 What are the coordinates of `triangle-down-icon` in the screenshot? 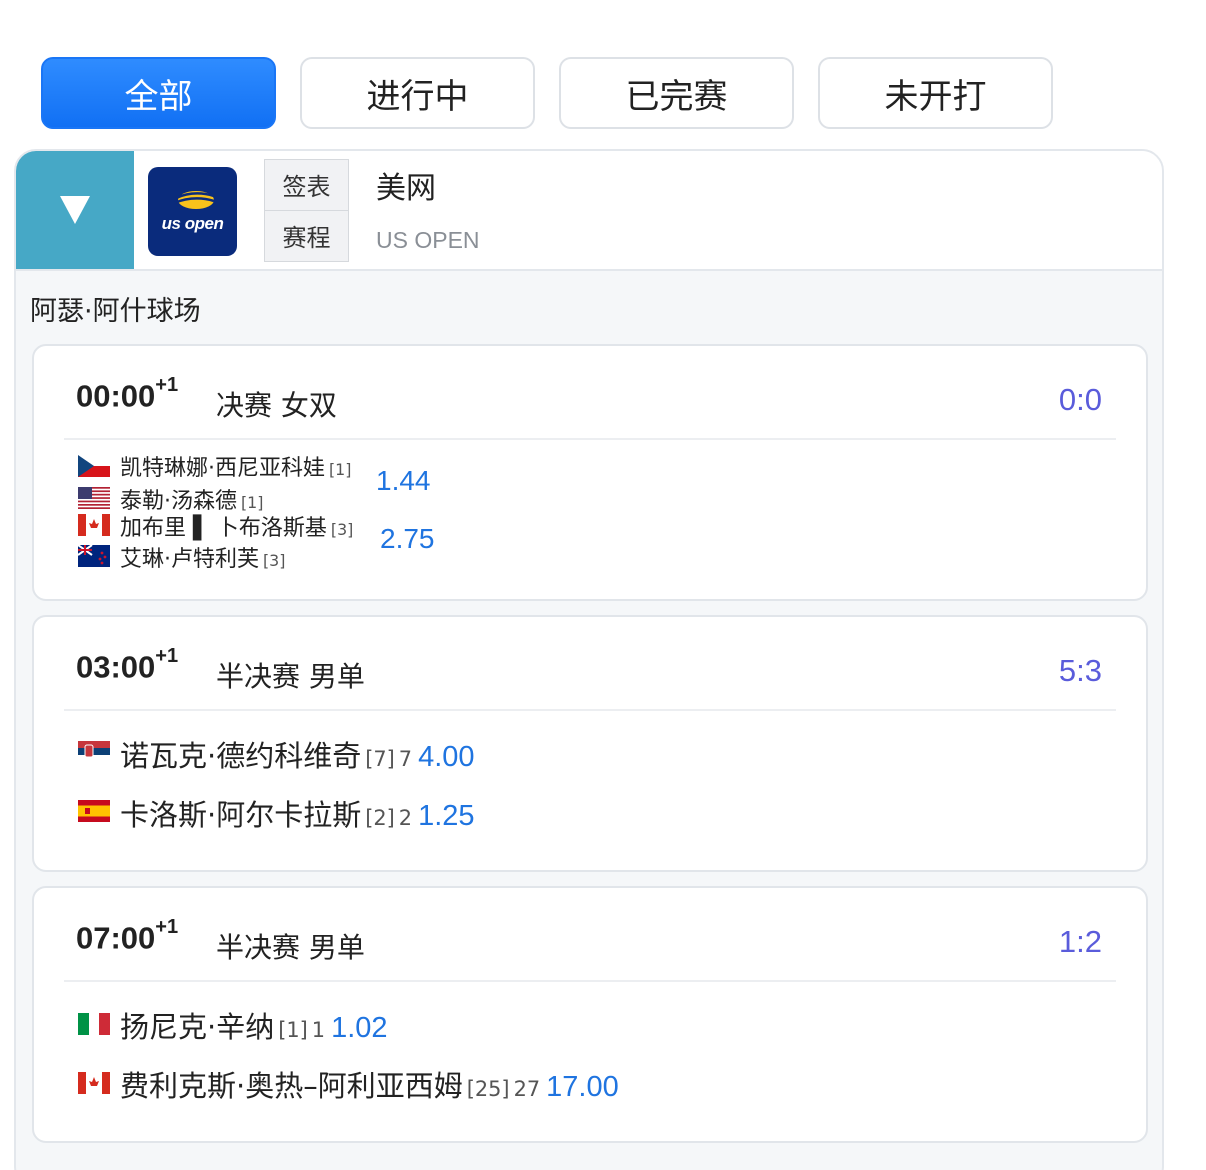 It's located at (75, 210).